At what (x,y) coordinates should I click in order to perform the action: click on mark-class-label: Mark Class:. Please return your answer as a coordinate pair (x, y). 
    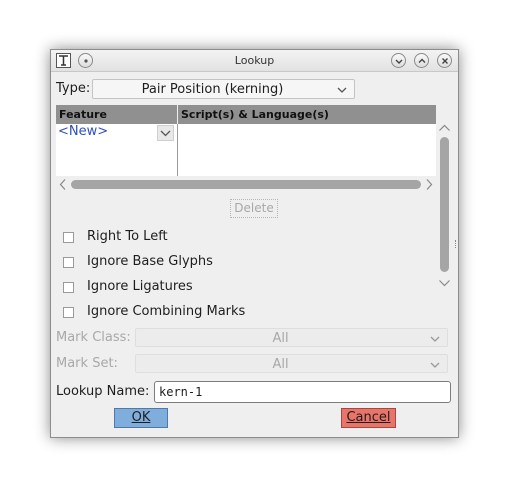
    Looking at the image, I should click on (93, 337).